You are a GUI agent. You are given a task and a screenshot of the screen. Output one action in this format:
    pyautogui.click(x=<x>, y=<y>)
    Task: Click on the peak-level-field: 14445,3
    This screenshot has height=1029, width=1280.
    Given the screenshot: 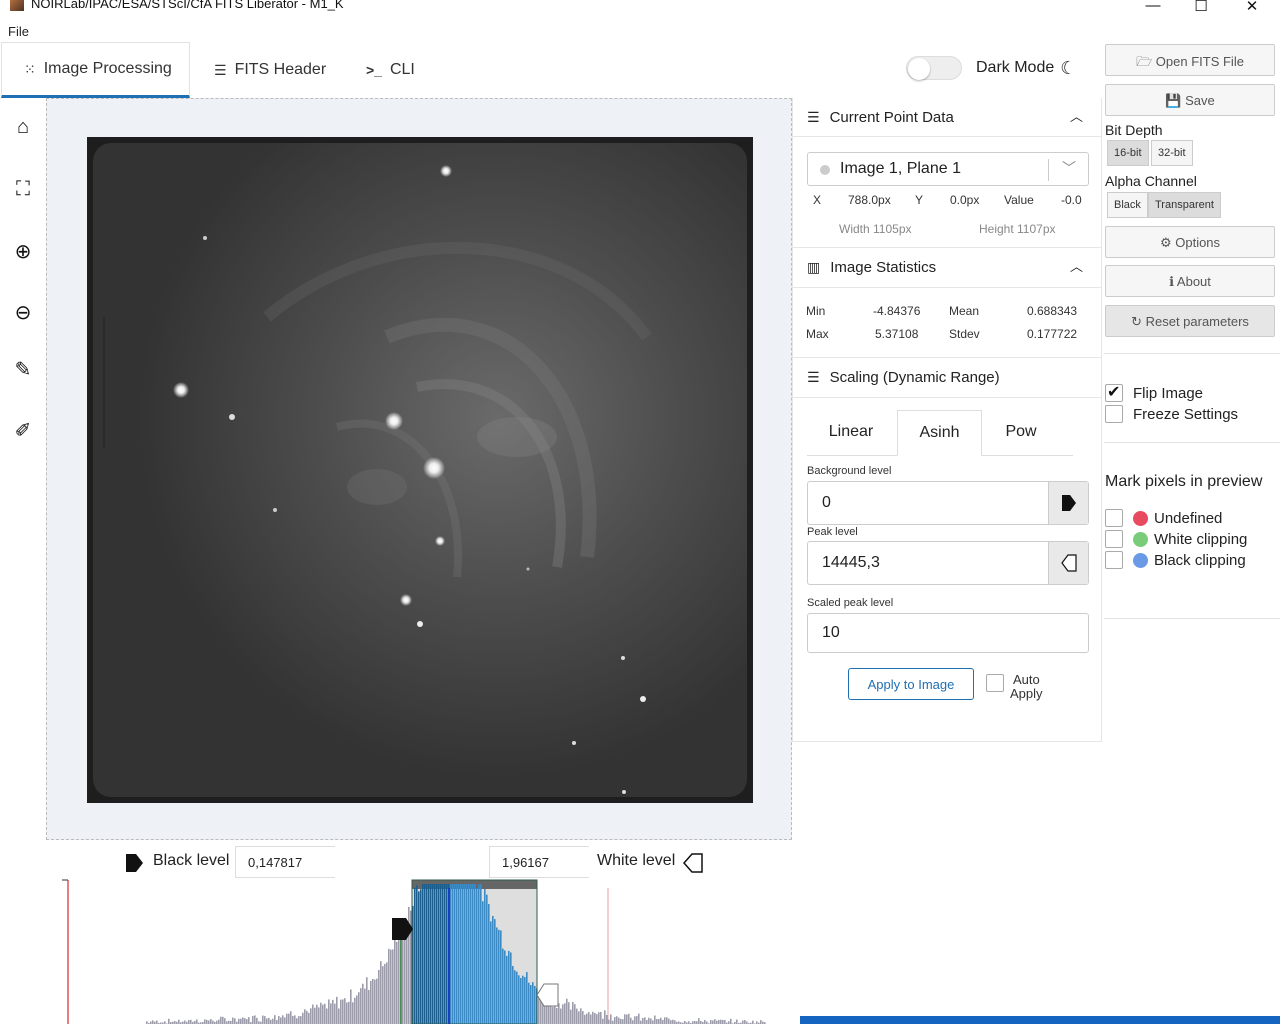 What is the action you would take?
    pyautogui.click(x=948, y=563)
    